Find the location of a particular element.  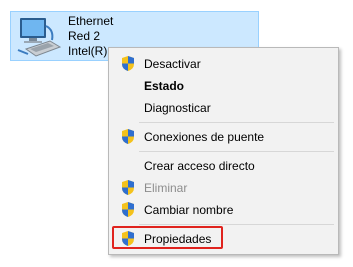

menu-item-diagnosticar: Diagnosticar is located at coordinates (223, 107).